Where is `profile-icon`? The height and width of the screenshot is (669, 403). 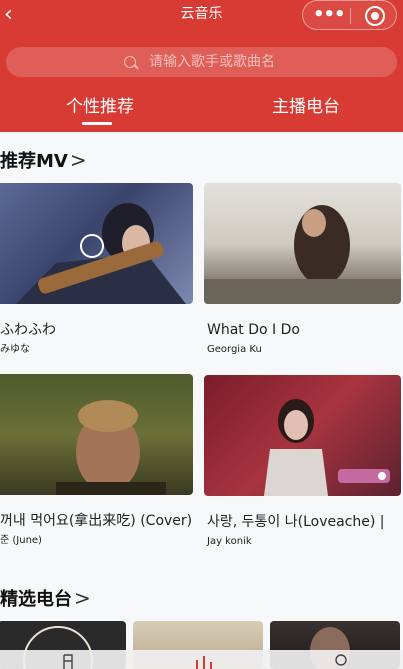 profile-icon is located at coordinates (341, 660).